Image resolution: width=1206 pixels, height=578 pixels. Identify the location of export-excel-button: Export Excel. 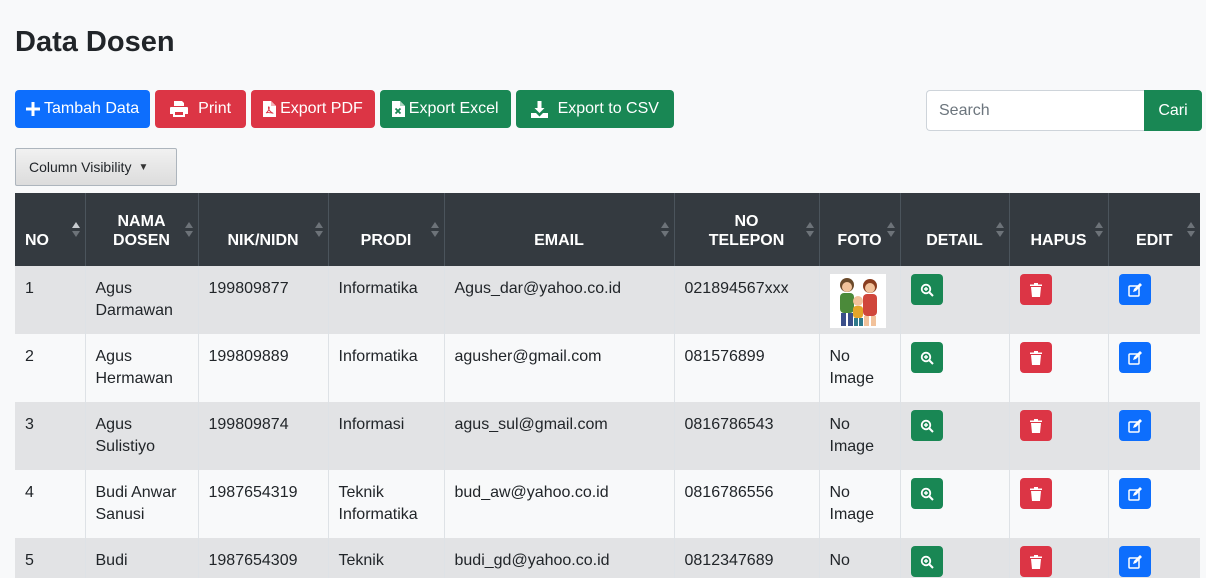
(445, 109).